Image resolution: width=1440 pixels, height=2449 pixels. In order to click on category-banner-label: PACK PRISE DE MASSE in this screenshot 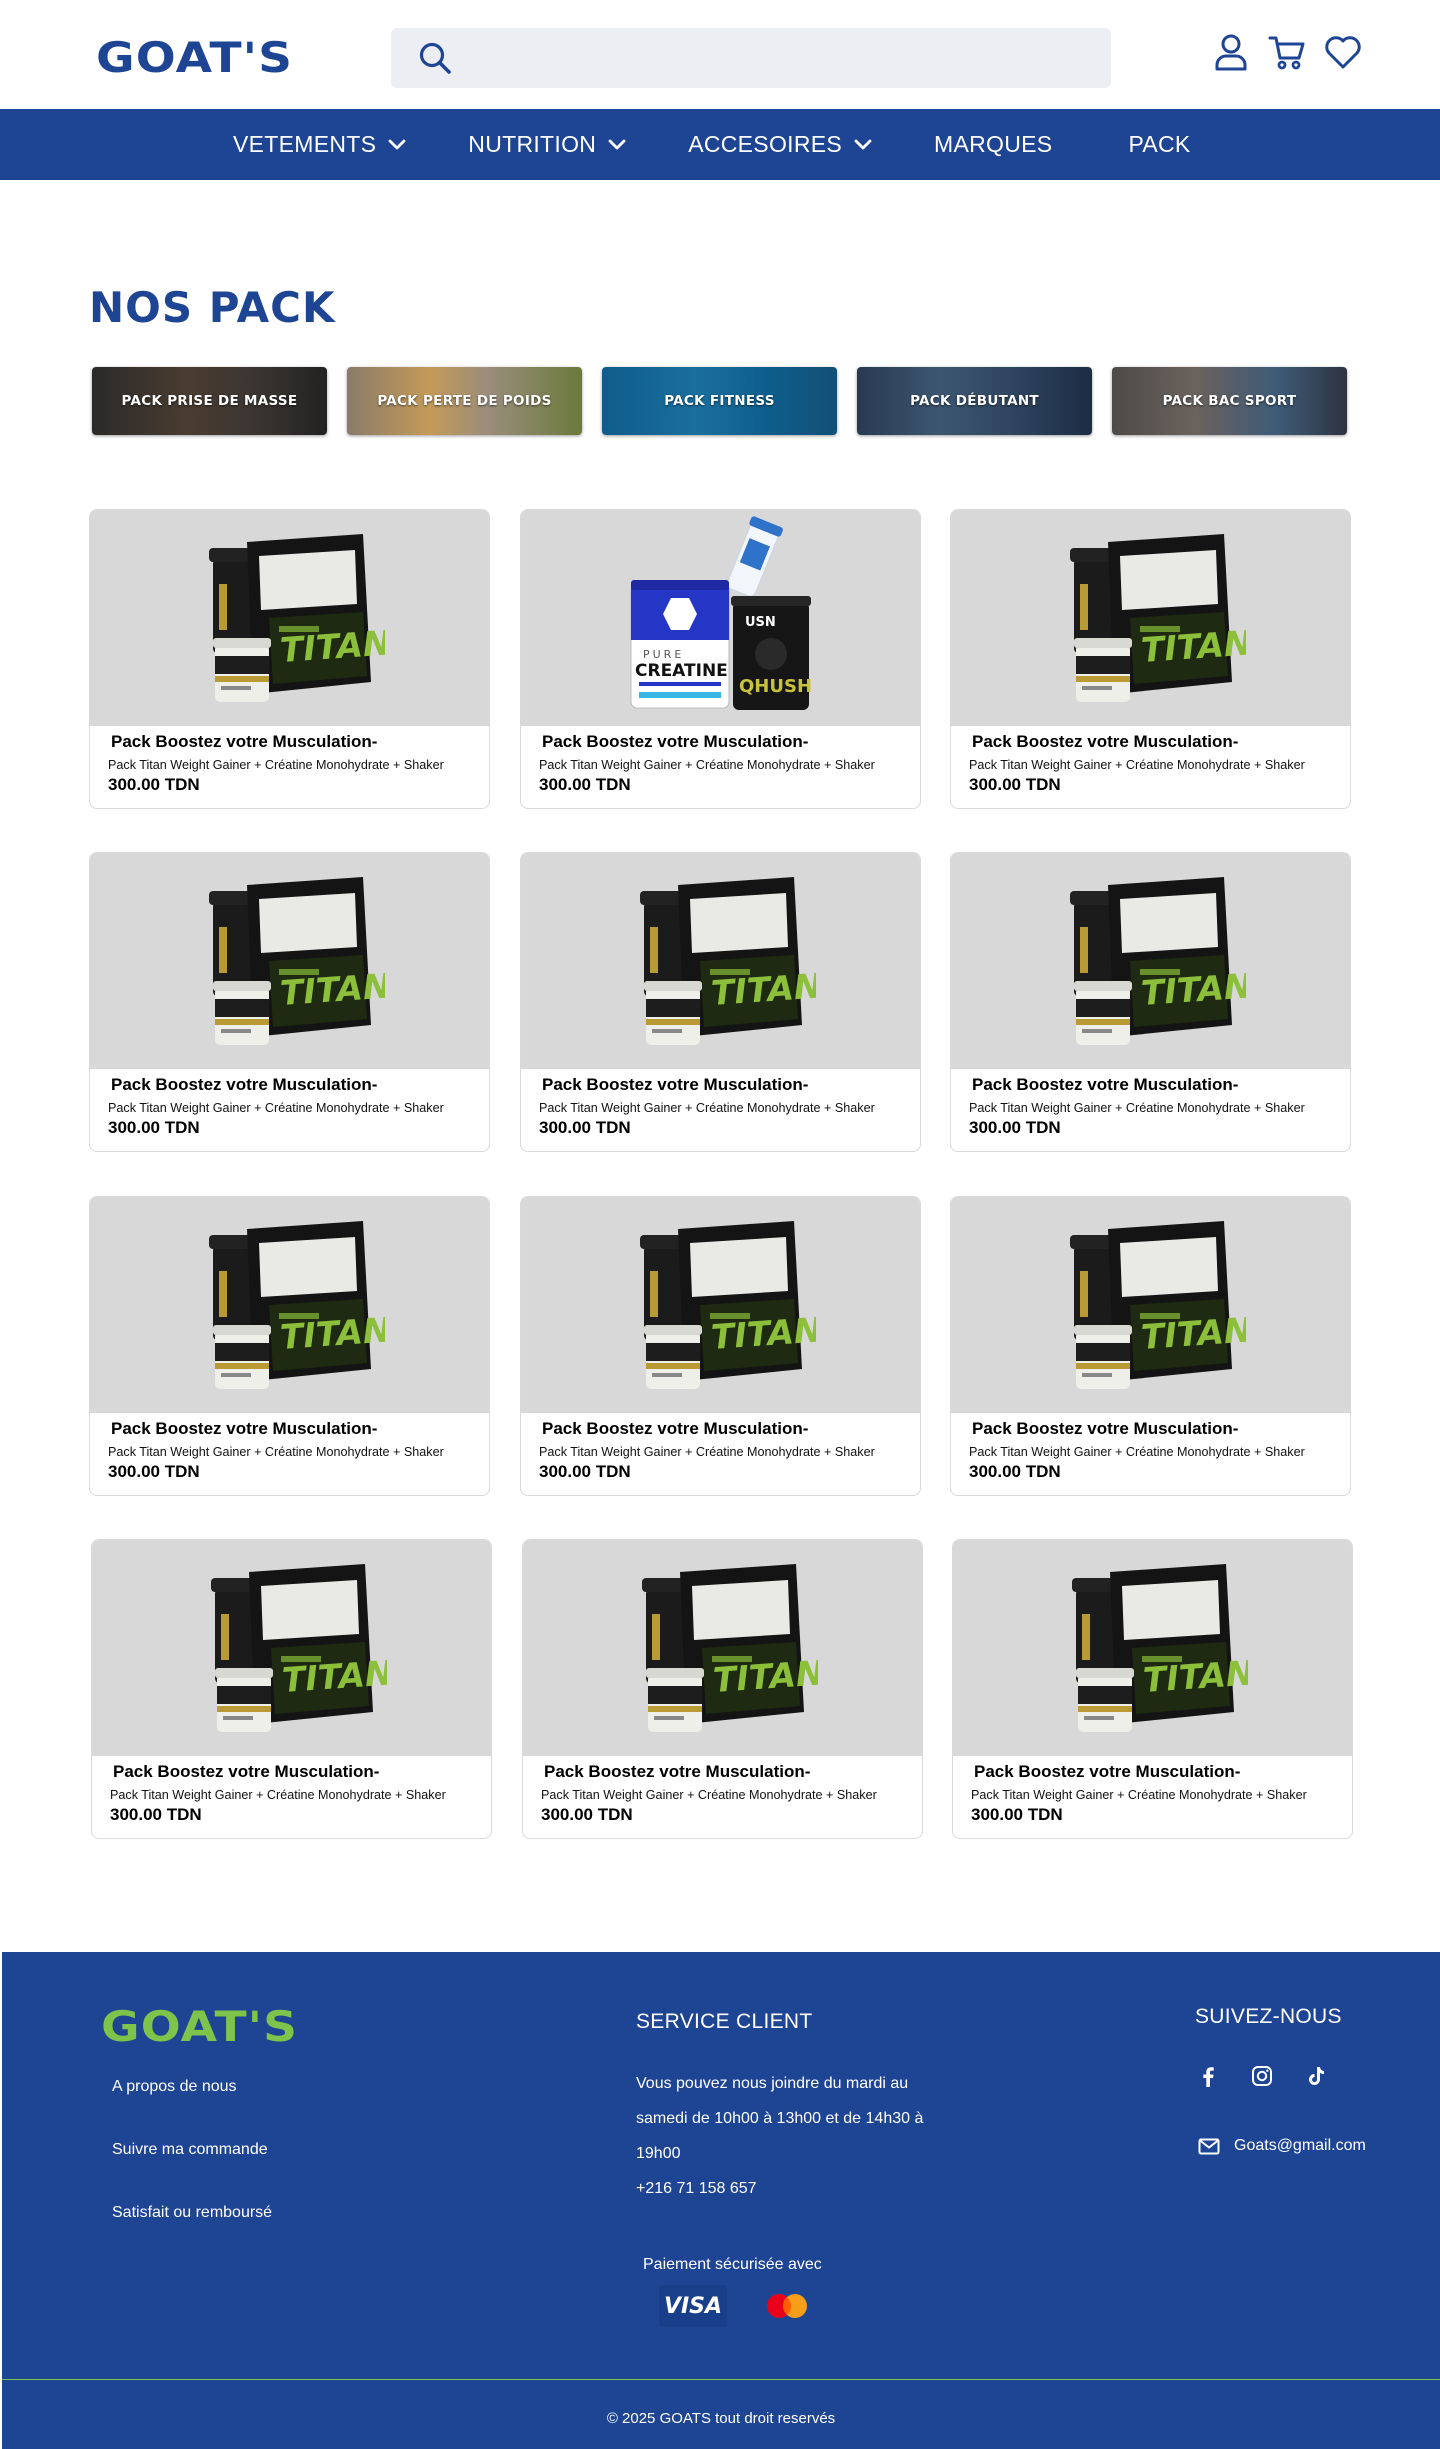, I will do `click(209, 401)`.